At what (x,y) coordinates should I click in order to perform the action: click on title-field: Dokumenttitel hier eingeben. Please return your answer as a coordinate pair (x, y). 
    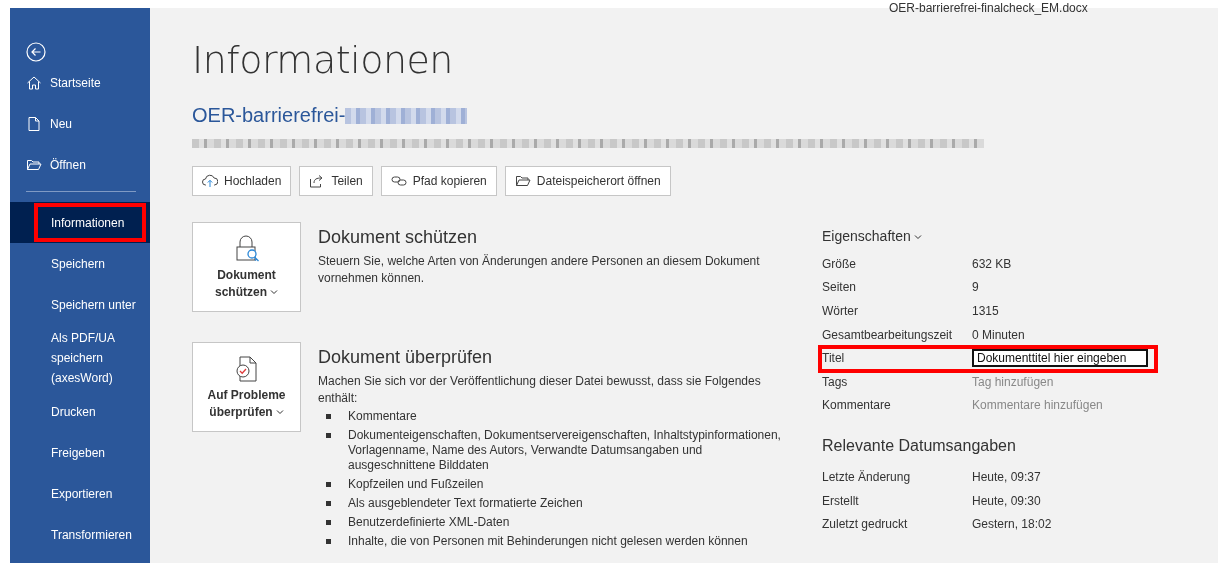
    Looking at the image, I should click on (1060, 358).